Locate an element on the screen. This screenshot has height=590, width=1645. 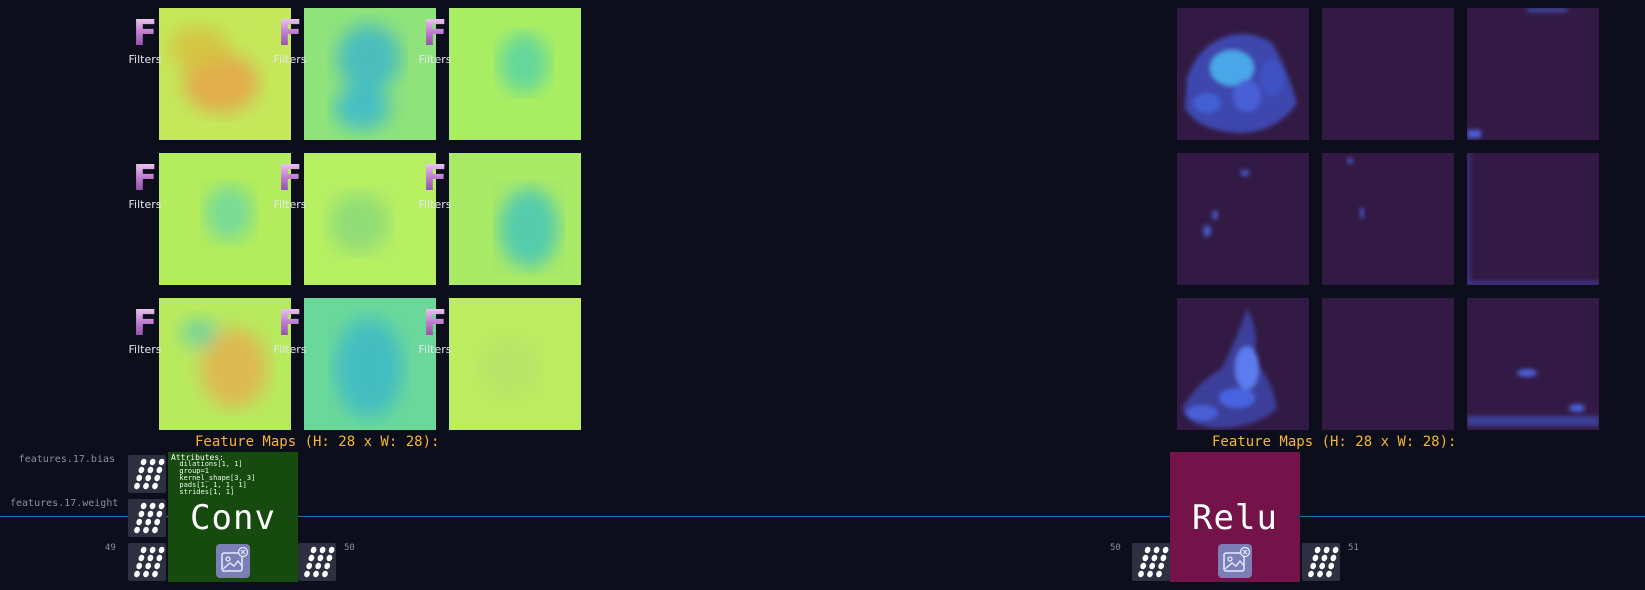
relu-input-tensor-icon is located at coordinates (1151, 562).